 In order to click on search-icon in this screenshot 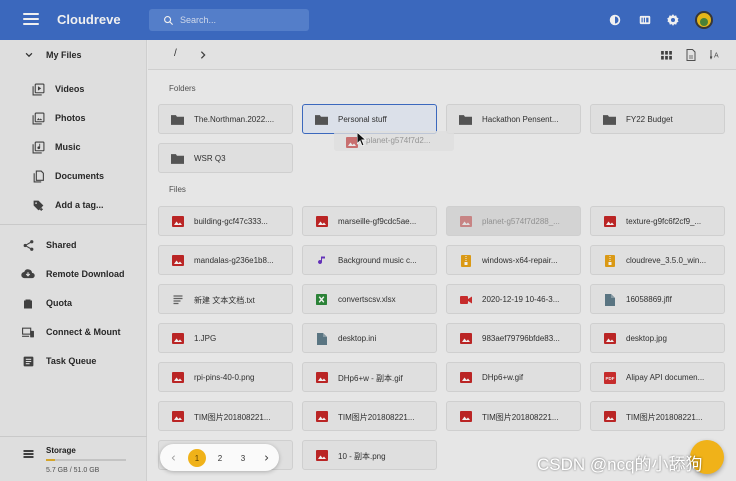, I will do `click(169, 20)`.